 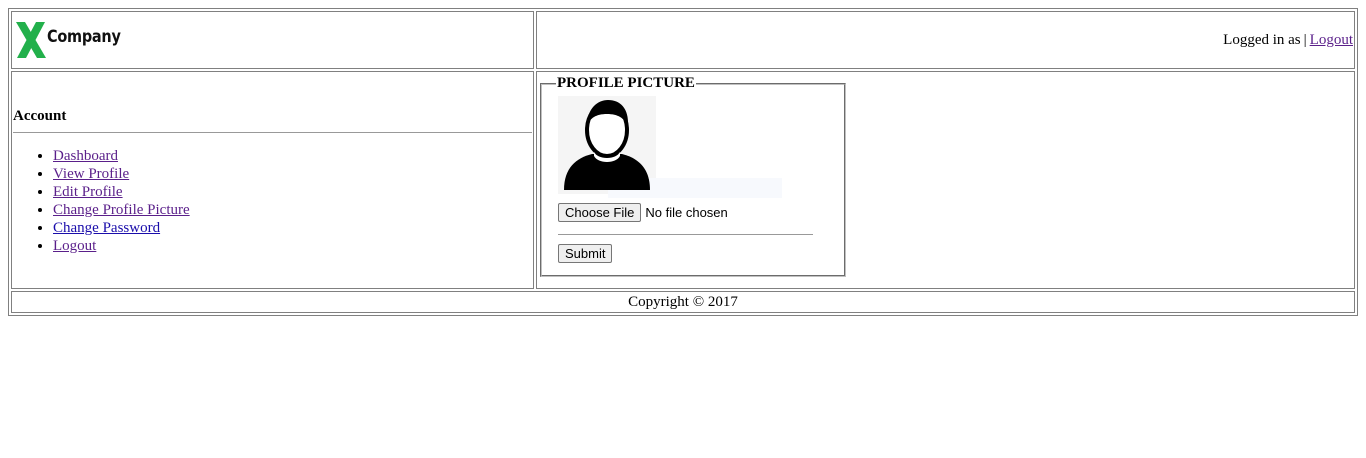 I want to click on user-bar: Logged in as | Logout, so click(x=945, y=40).